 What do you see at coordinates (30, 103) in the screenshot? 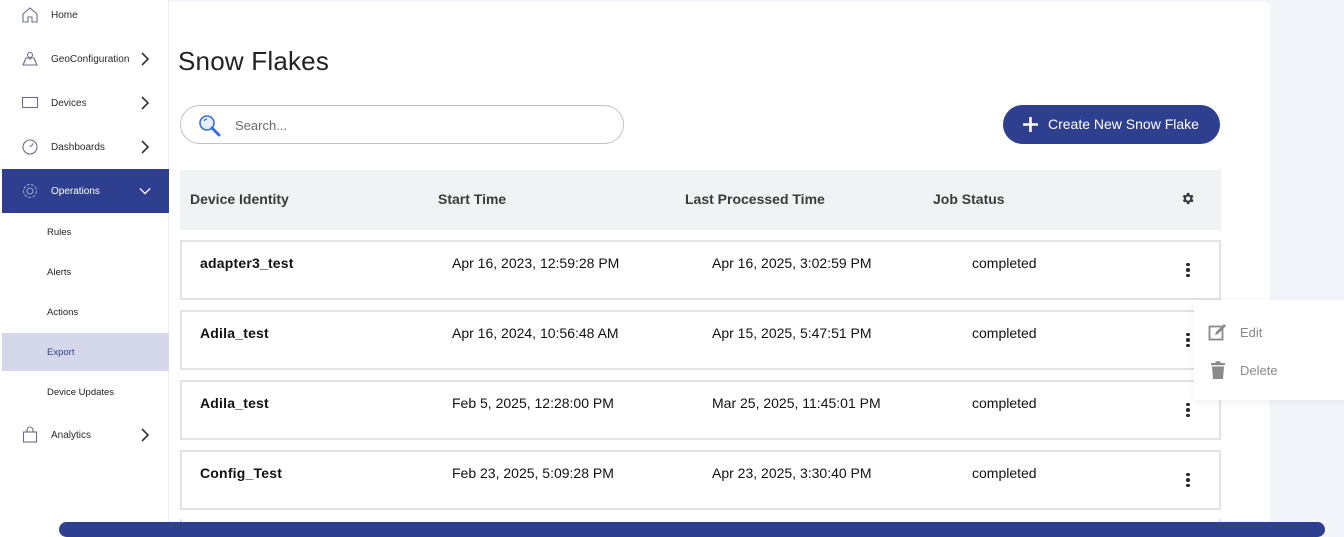
I see `monitor-icon` at bounding box center [30, 103].